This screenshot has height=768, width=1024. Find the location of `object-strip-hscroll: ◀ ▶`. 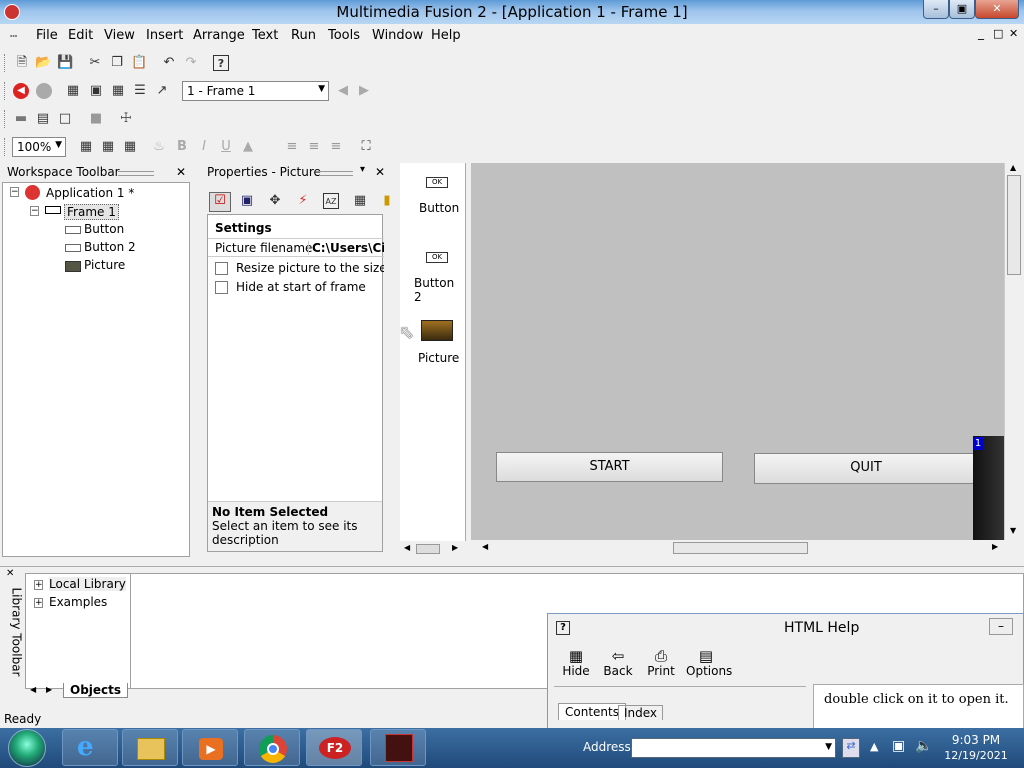

object-strip-hscroll: ◀ ▶ is located at coordinates (433, 549).